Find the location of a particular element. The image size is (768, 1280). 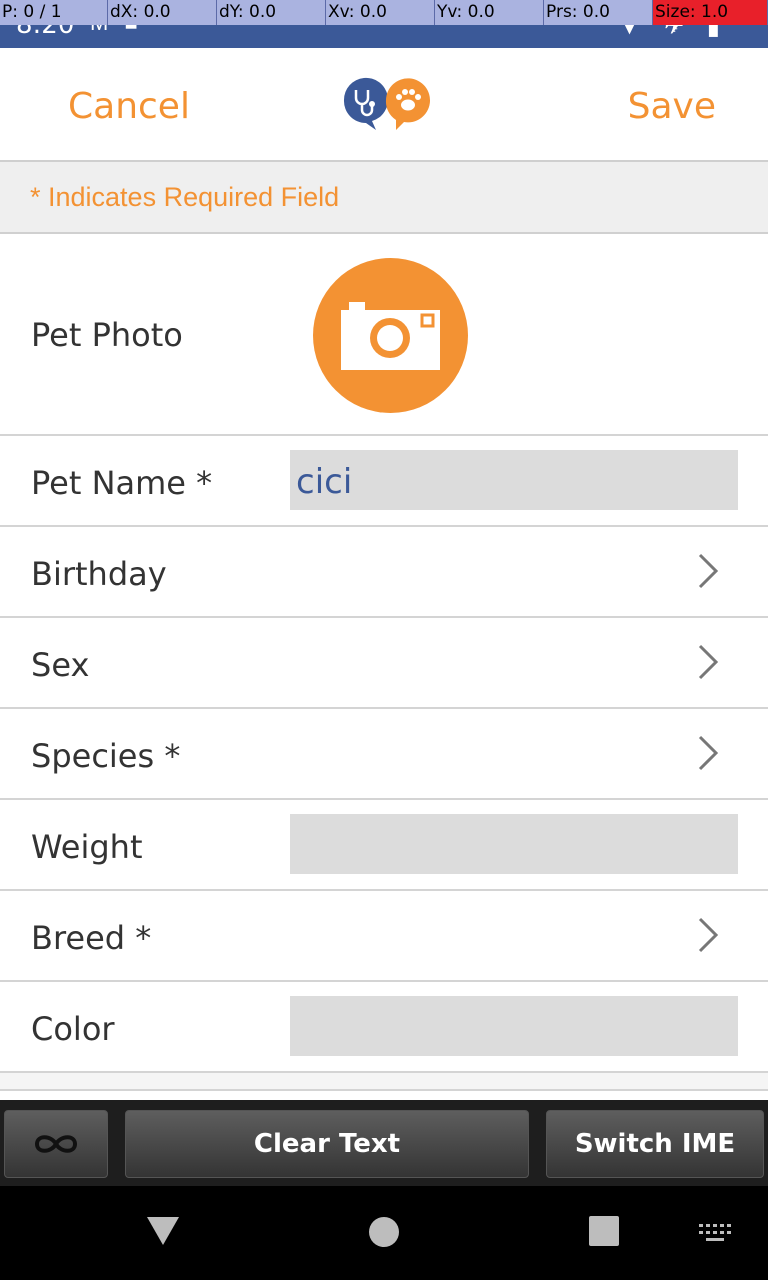

debug-pressure: Prs: 0.0 is located at coordinates (598, 12).